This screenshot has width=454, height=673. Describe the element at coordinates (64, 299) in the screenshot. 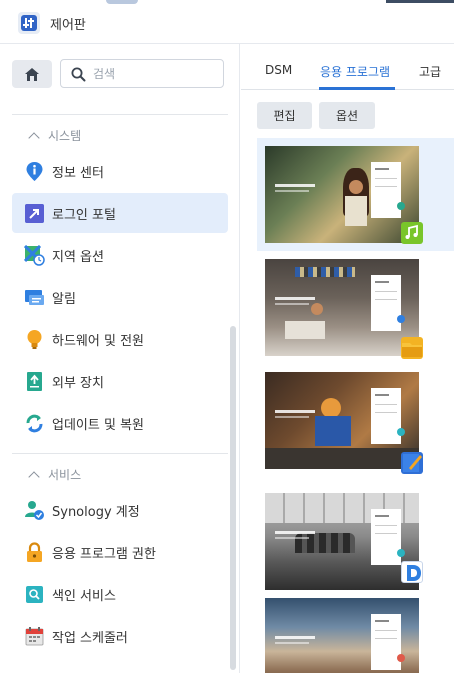

I see `sidebar-item-label: 알림` at that location.